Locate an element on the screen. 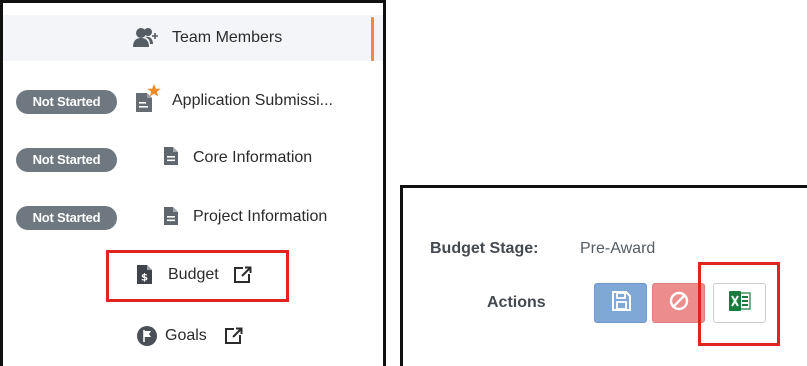 Image resolution: width=807 pixels, height=366 pixels. nav-item-core-information: Not Started Core Information is located at coordinates (193, 158).